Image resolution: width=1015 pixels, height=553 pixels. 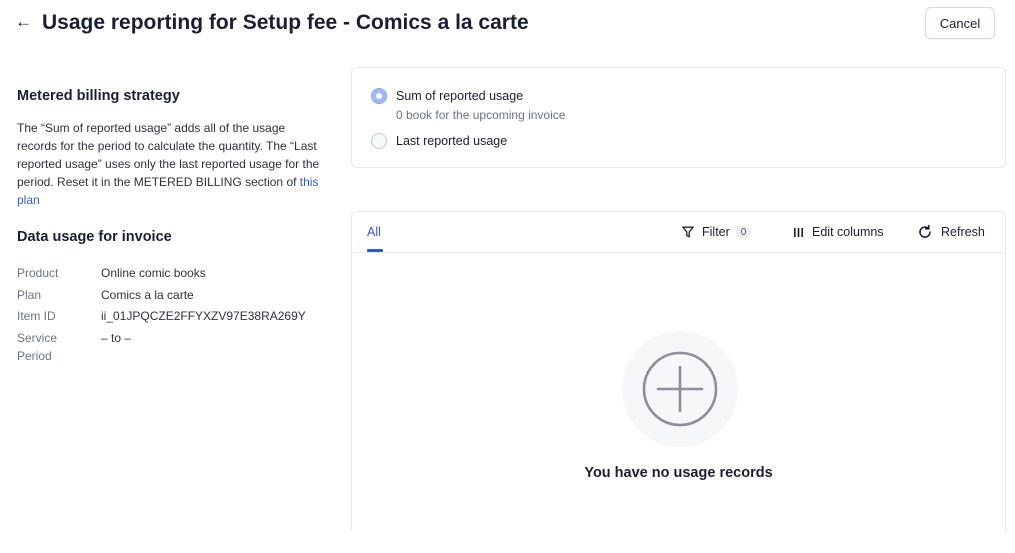 What do you see at coordinates (169, 347) in the screenshot?
I see `detail-row-service-period: Service Period – to –` at bounding box center [169, 347].